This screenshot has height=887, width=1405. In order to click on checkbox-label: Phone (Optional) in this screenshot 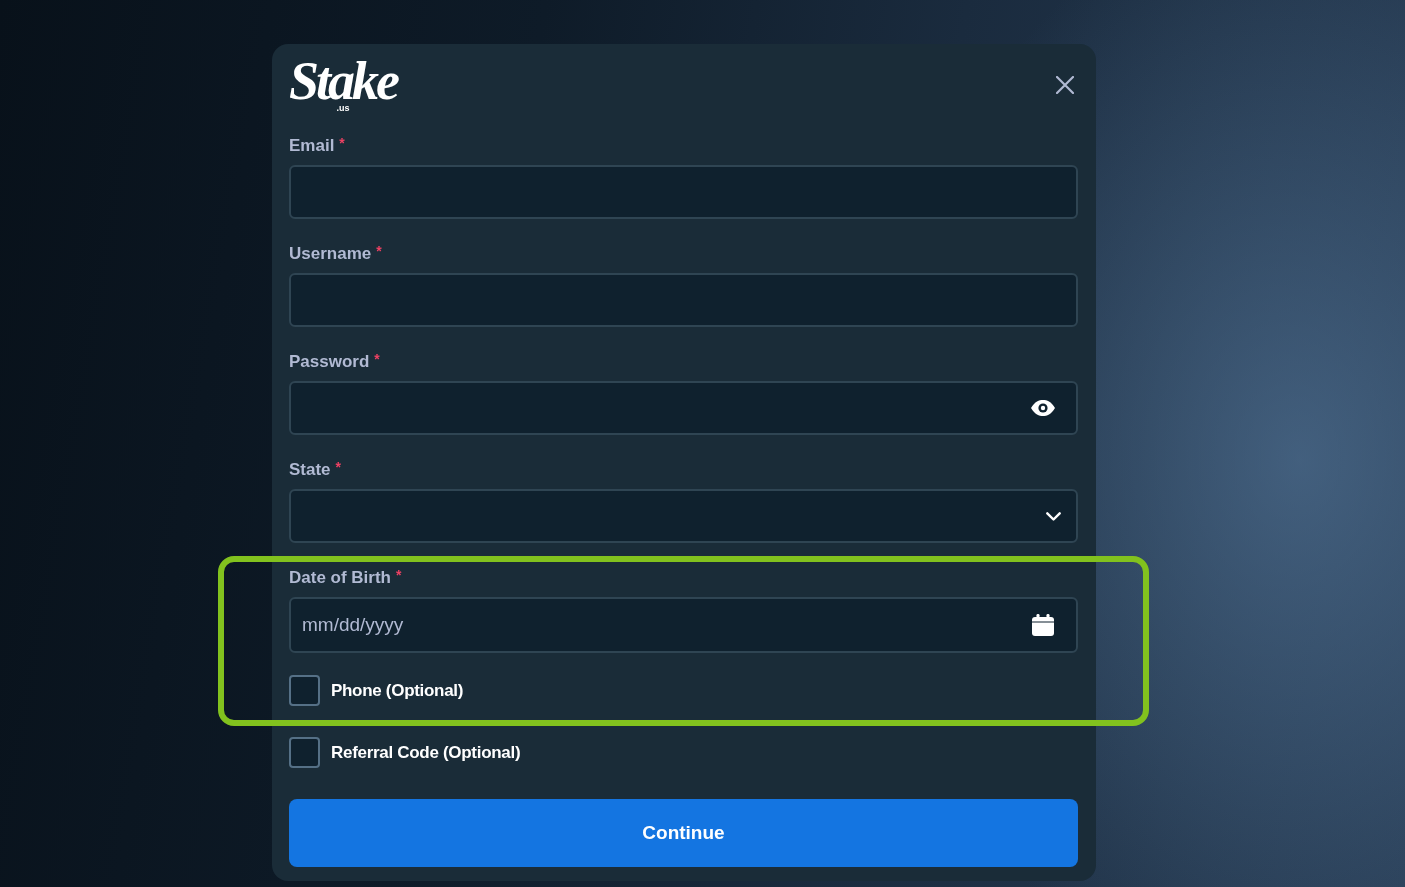, I will do `click(397, 690)`.